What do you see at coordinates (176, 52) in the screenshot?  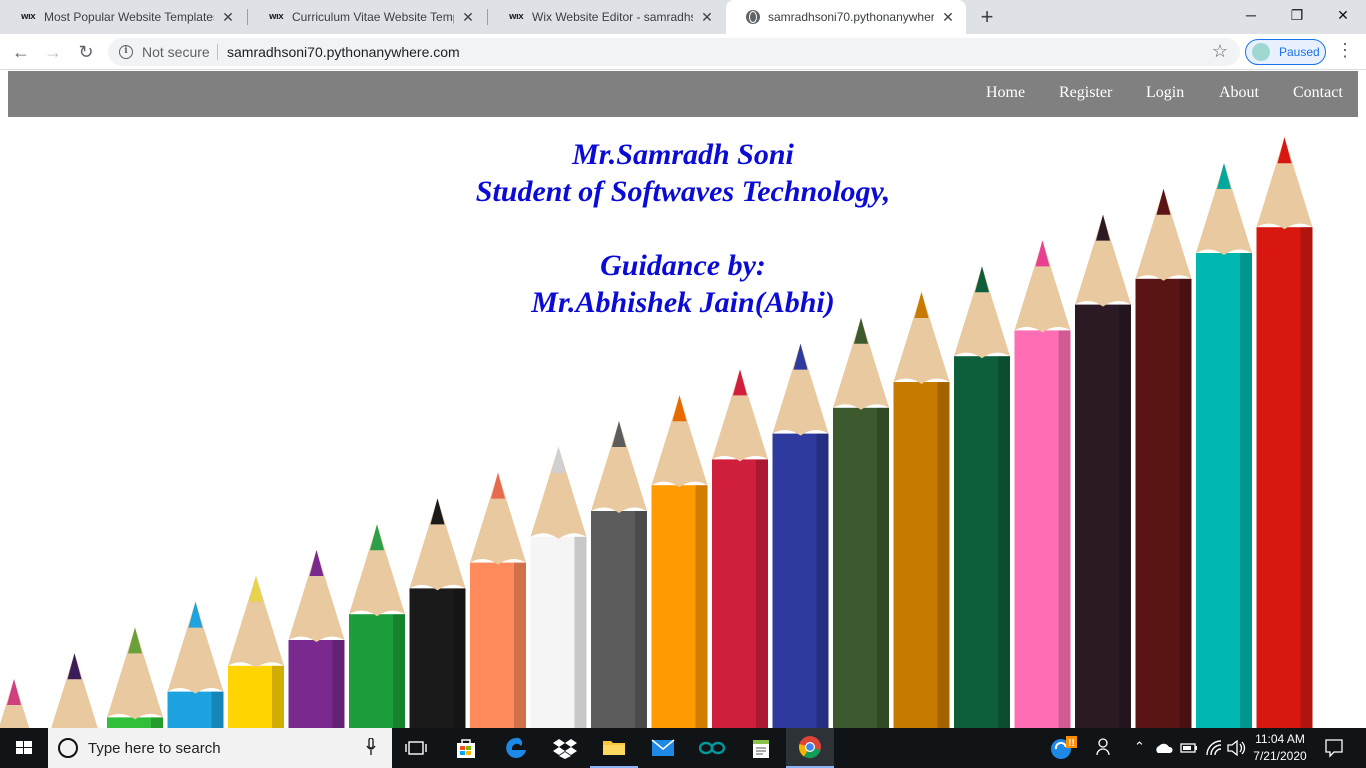 I see `security-label: Not secure` at bounding box center [176, 52].